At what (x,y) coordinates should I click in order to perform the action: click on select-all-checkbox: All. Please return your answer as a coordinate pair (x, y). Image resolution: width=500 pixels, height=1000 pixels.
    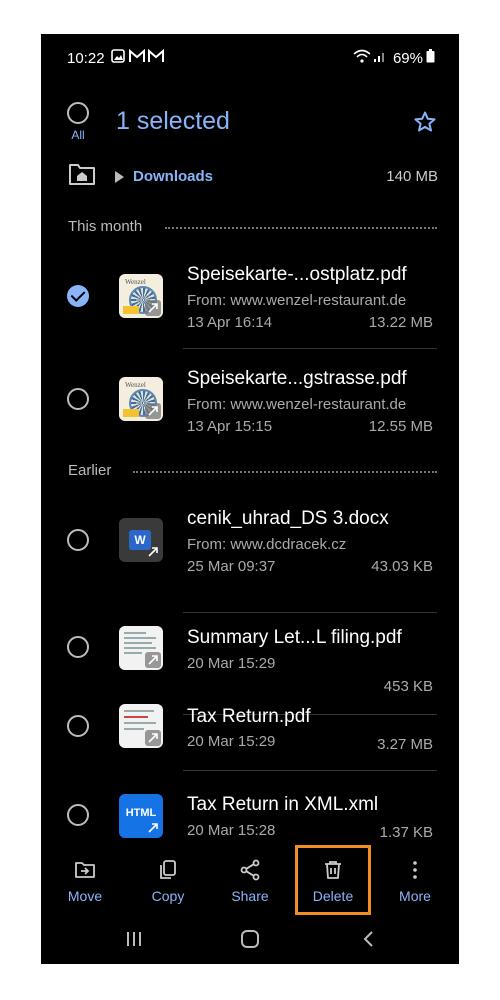
    Looking at the image, I should click on (78, 122).